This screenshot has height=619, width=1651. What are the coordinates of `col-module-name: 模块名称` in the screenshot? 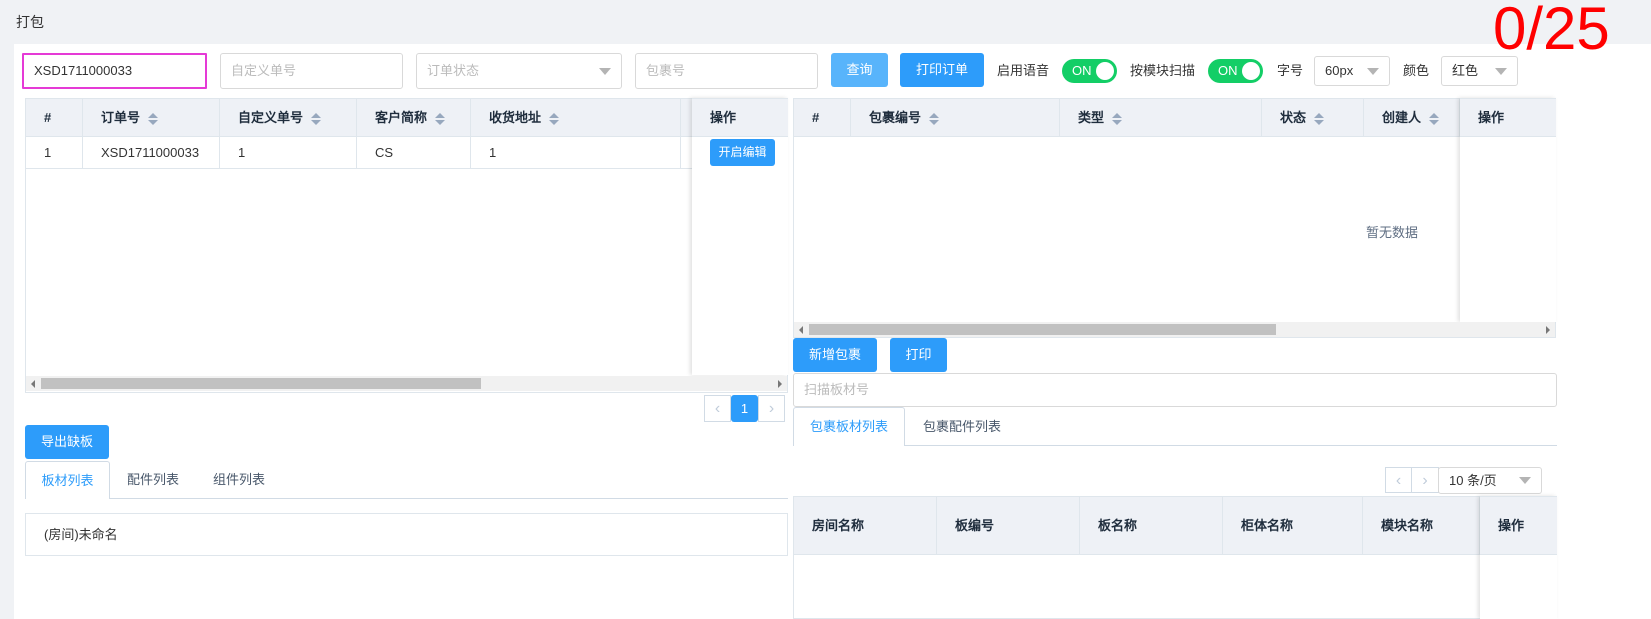 It's located at (1421, 525).